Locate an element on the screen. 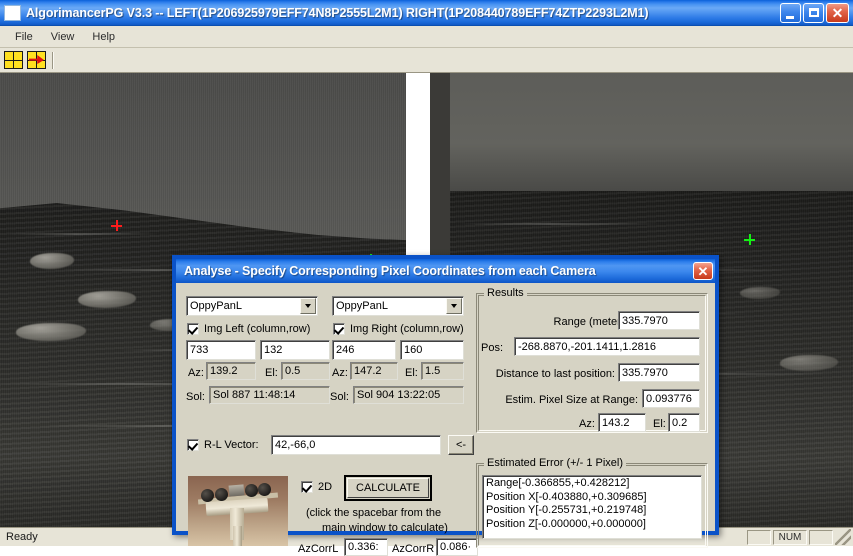 The width and height of the screenshot is (853, 556). rl-vector-input: 42,-66,0 is located at coordinates (356, 445).